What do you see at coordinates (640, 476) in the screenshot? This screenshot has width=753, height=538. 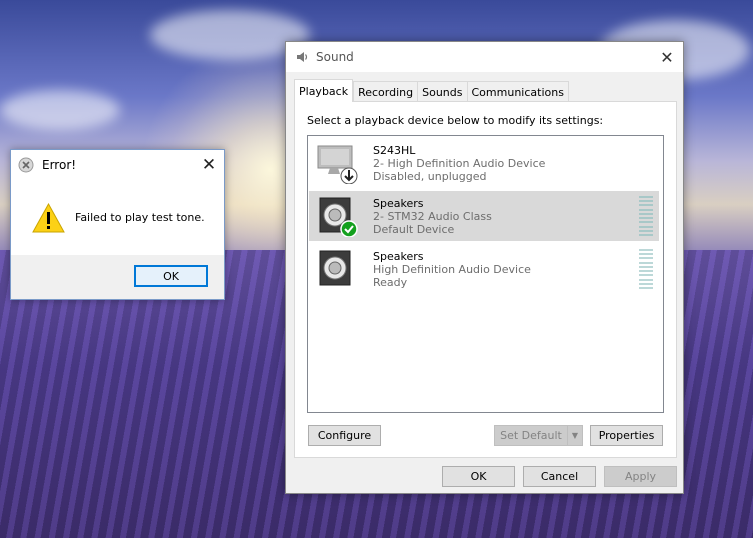 I see `apply-button: Apply` at bounding box center [640, 476].